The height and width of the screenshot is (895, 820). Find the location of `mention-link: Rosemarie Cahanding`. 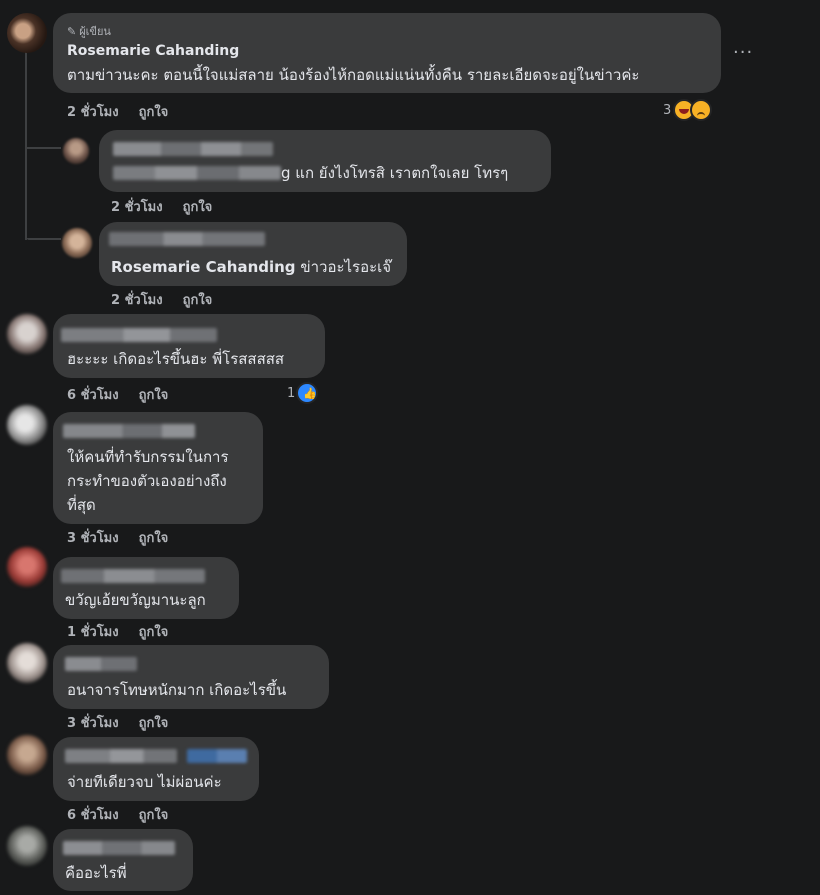

mention-link: Rosemarie Cahanding is located at coordinates (203, 267).